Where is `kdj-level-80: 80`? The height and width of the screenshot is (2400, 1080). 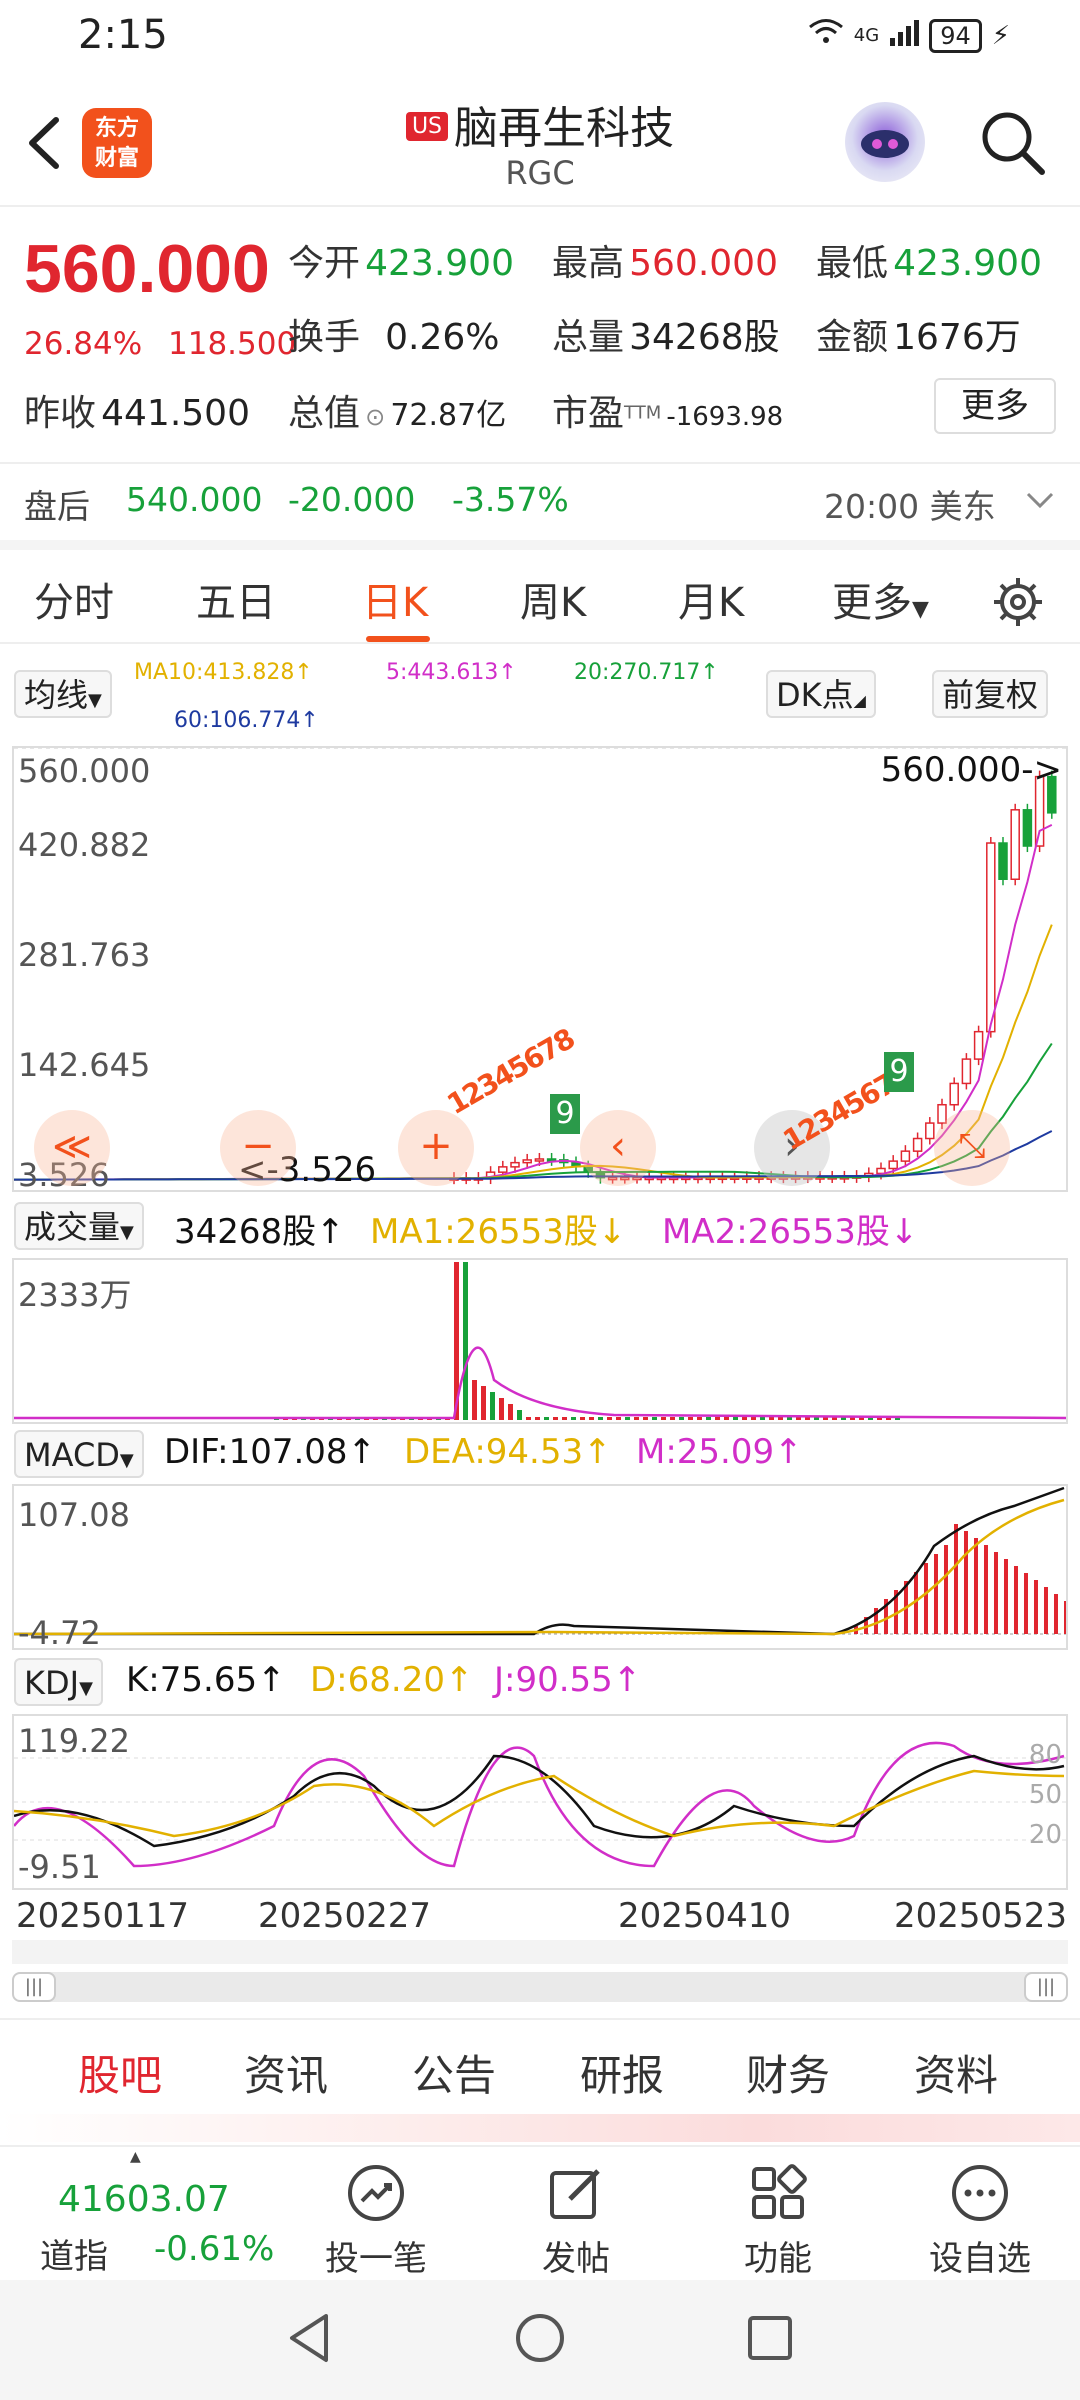
kdj-level-80: 80 is located at coordinates (1045, 1755).